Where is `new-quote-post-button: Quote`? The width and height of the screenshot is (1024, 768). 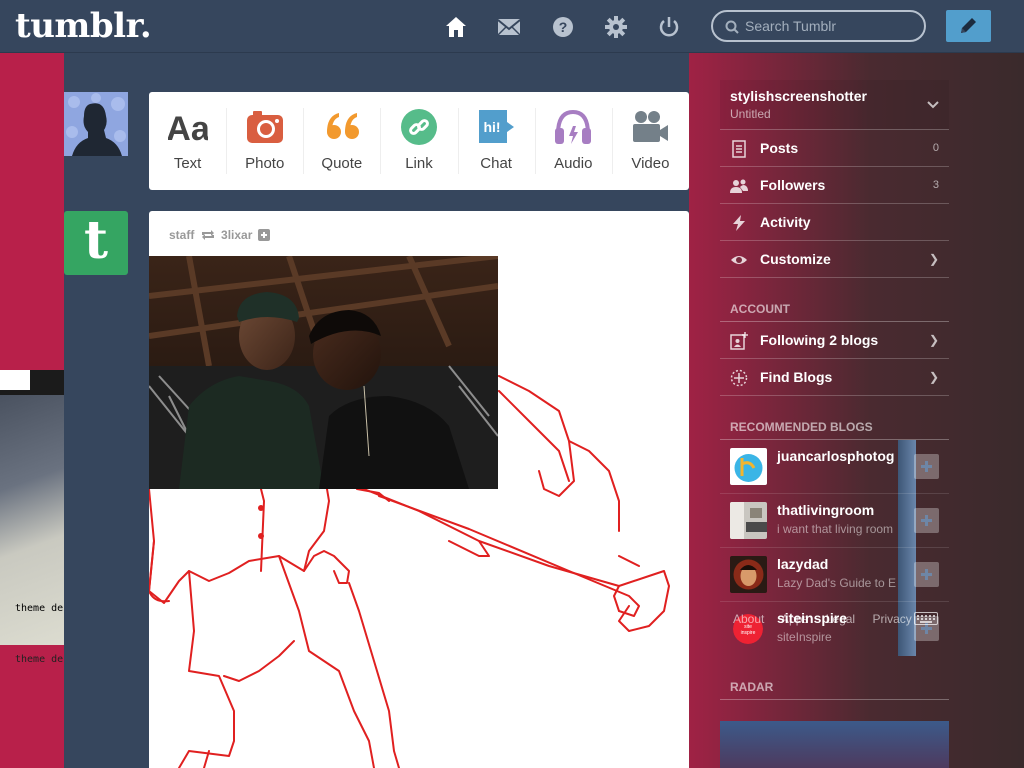
new-quote-post-button: Quote is located at coordinates (341, 141).